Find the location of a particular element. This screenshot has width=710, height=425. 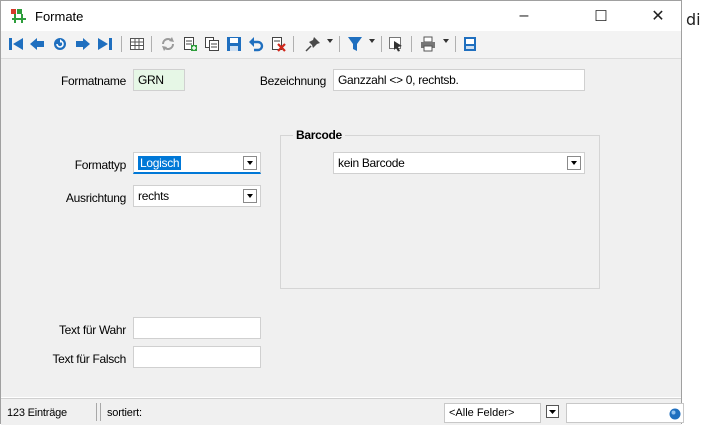

search-icon is located at coordinates (675, 415).